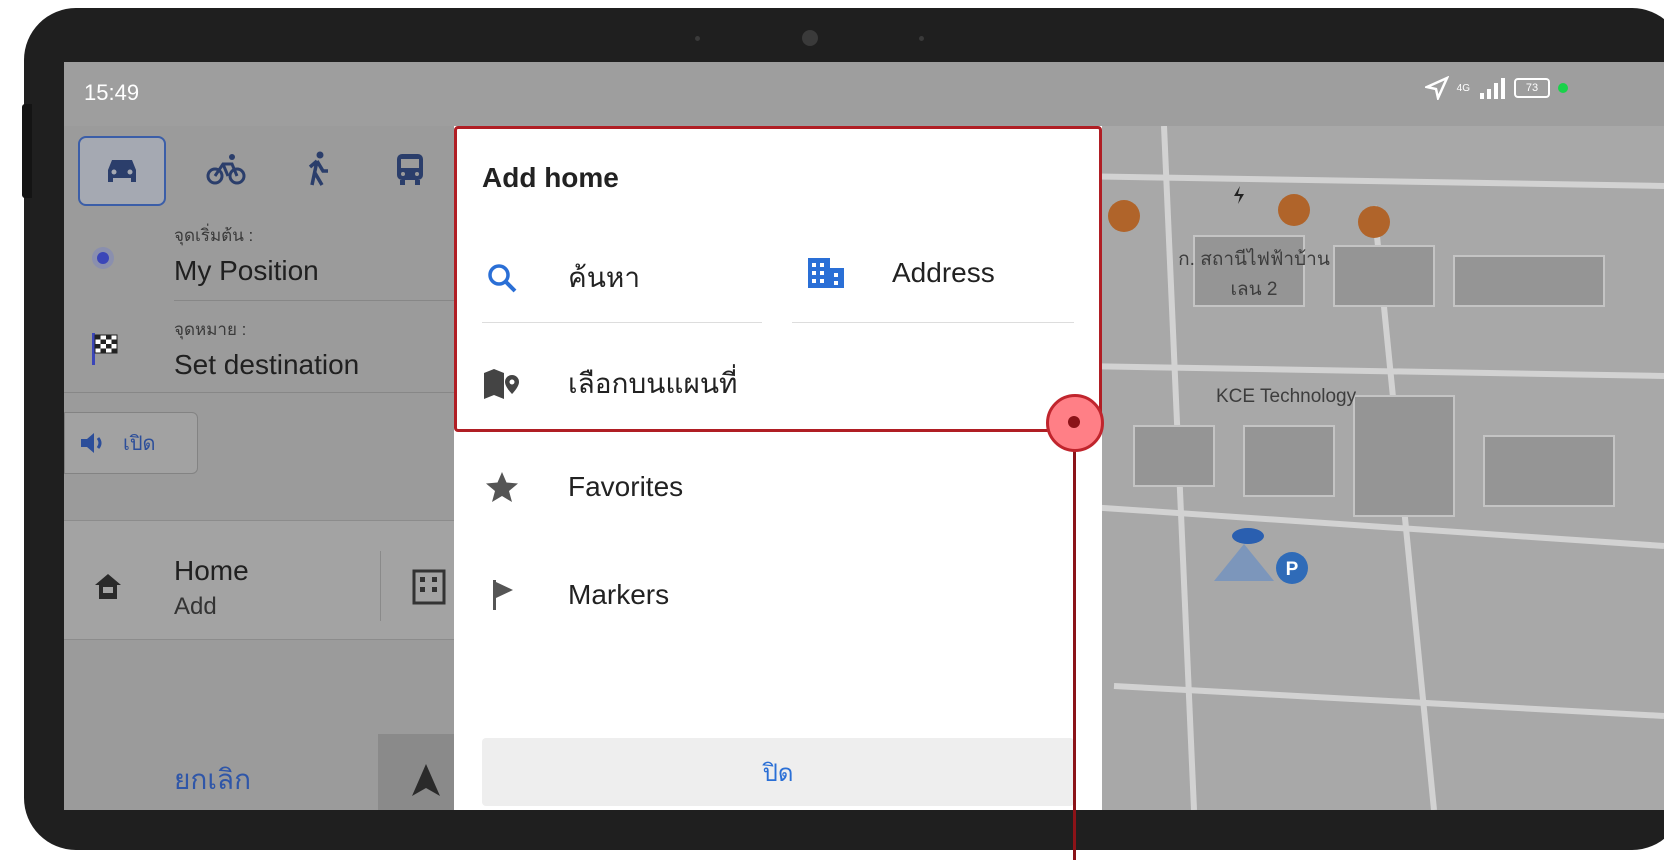  I want to click on camera-lens, so click(810, 38).